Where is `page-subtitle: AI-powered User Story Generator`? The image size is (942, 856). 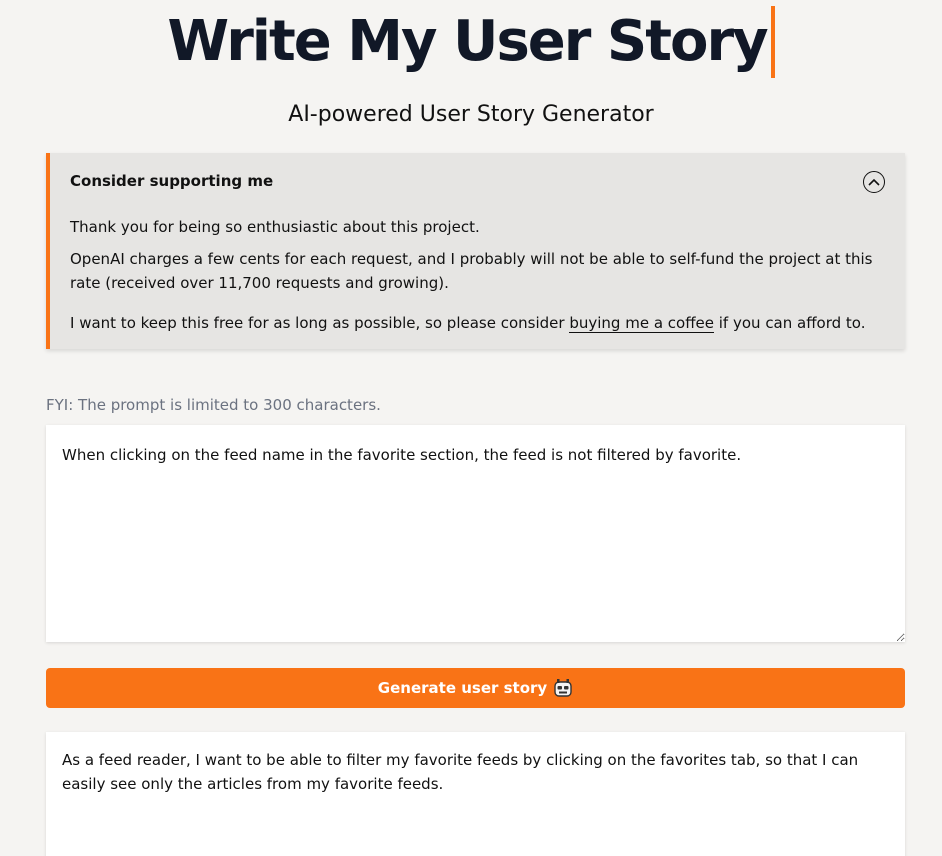 page-subtitle: AI-powered User Story Generator is located at coordinates (471, 114).